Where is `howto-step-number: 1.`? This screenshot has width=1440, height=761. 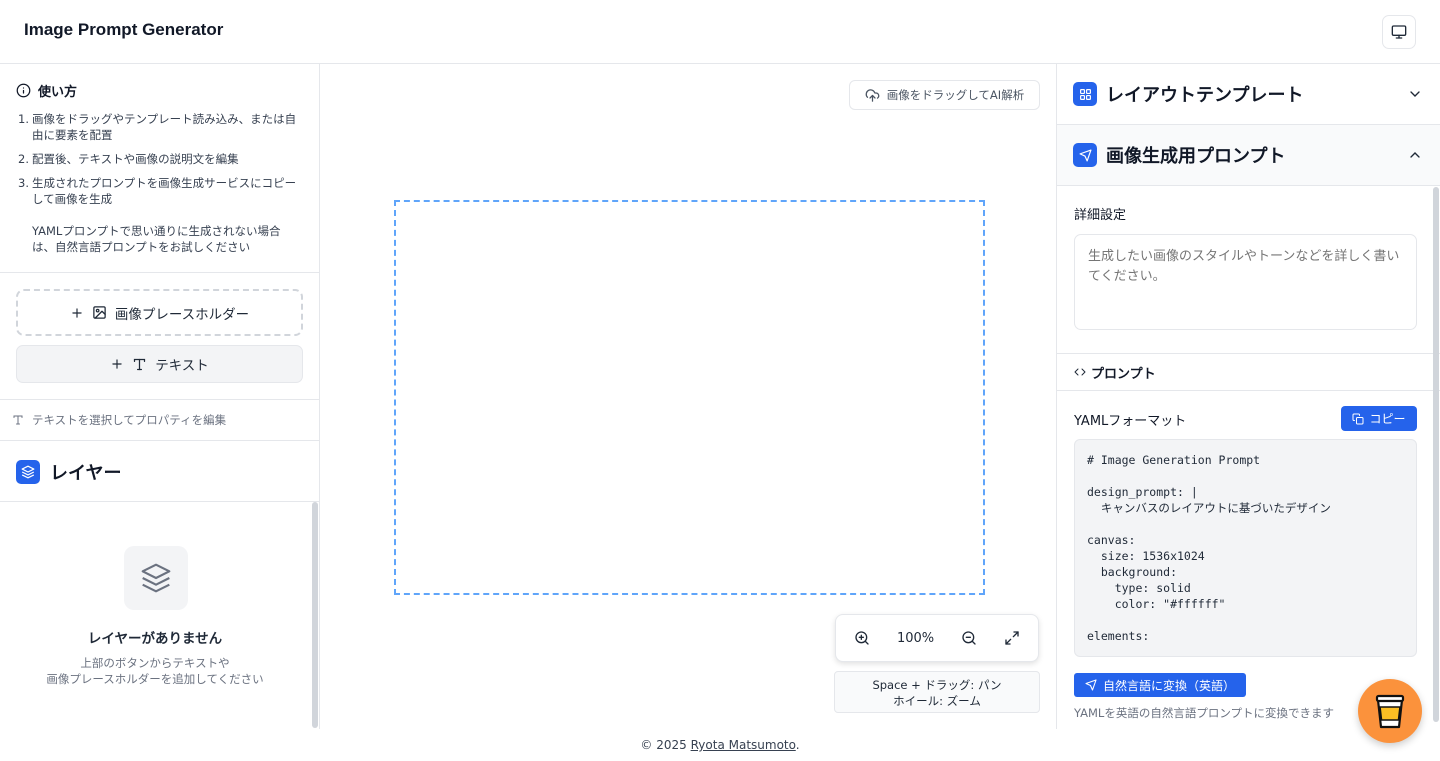 howto-step-number: 1. is located at coordinates (23, 119).